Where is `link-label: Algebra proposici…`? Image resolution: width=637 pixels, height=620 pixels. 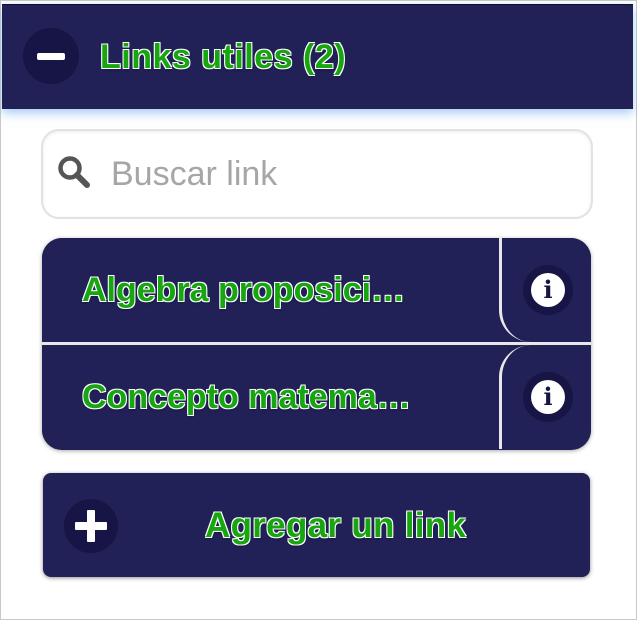 link-label: Algebra proposici… is located at coordinates (244, 290).